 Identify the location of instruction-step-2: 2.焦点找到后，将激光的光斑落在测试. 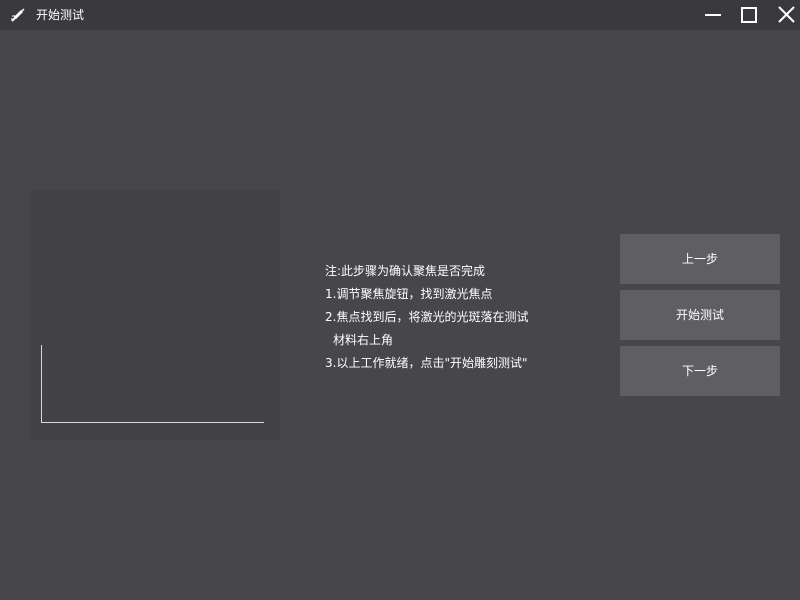
(427, 317).